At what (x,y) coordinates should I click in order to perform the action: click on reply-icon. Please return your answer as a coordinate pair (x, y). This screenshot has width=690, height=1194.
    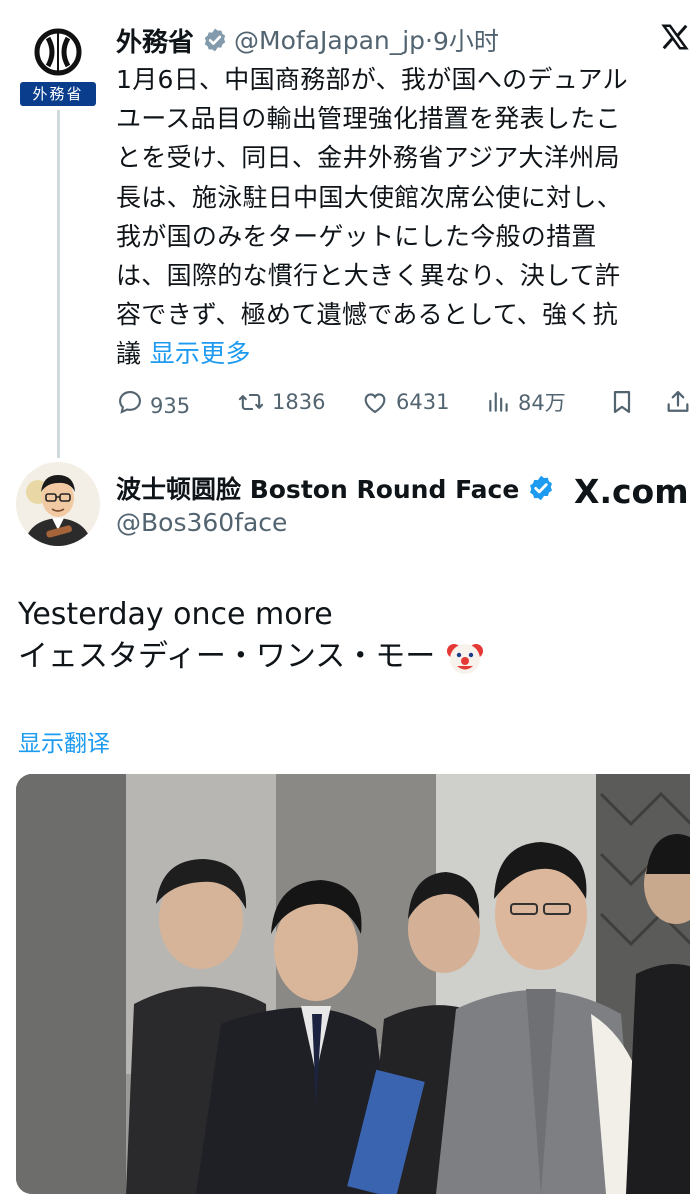
    Looking at the image, I should click on (130, 402).